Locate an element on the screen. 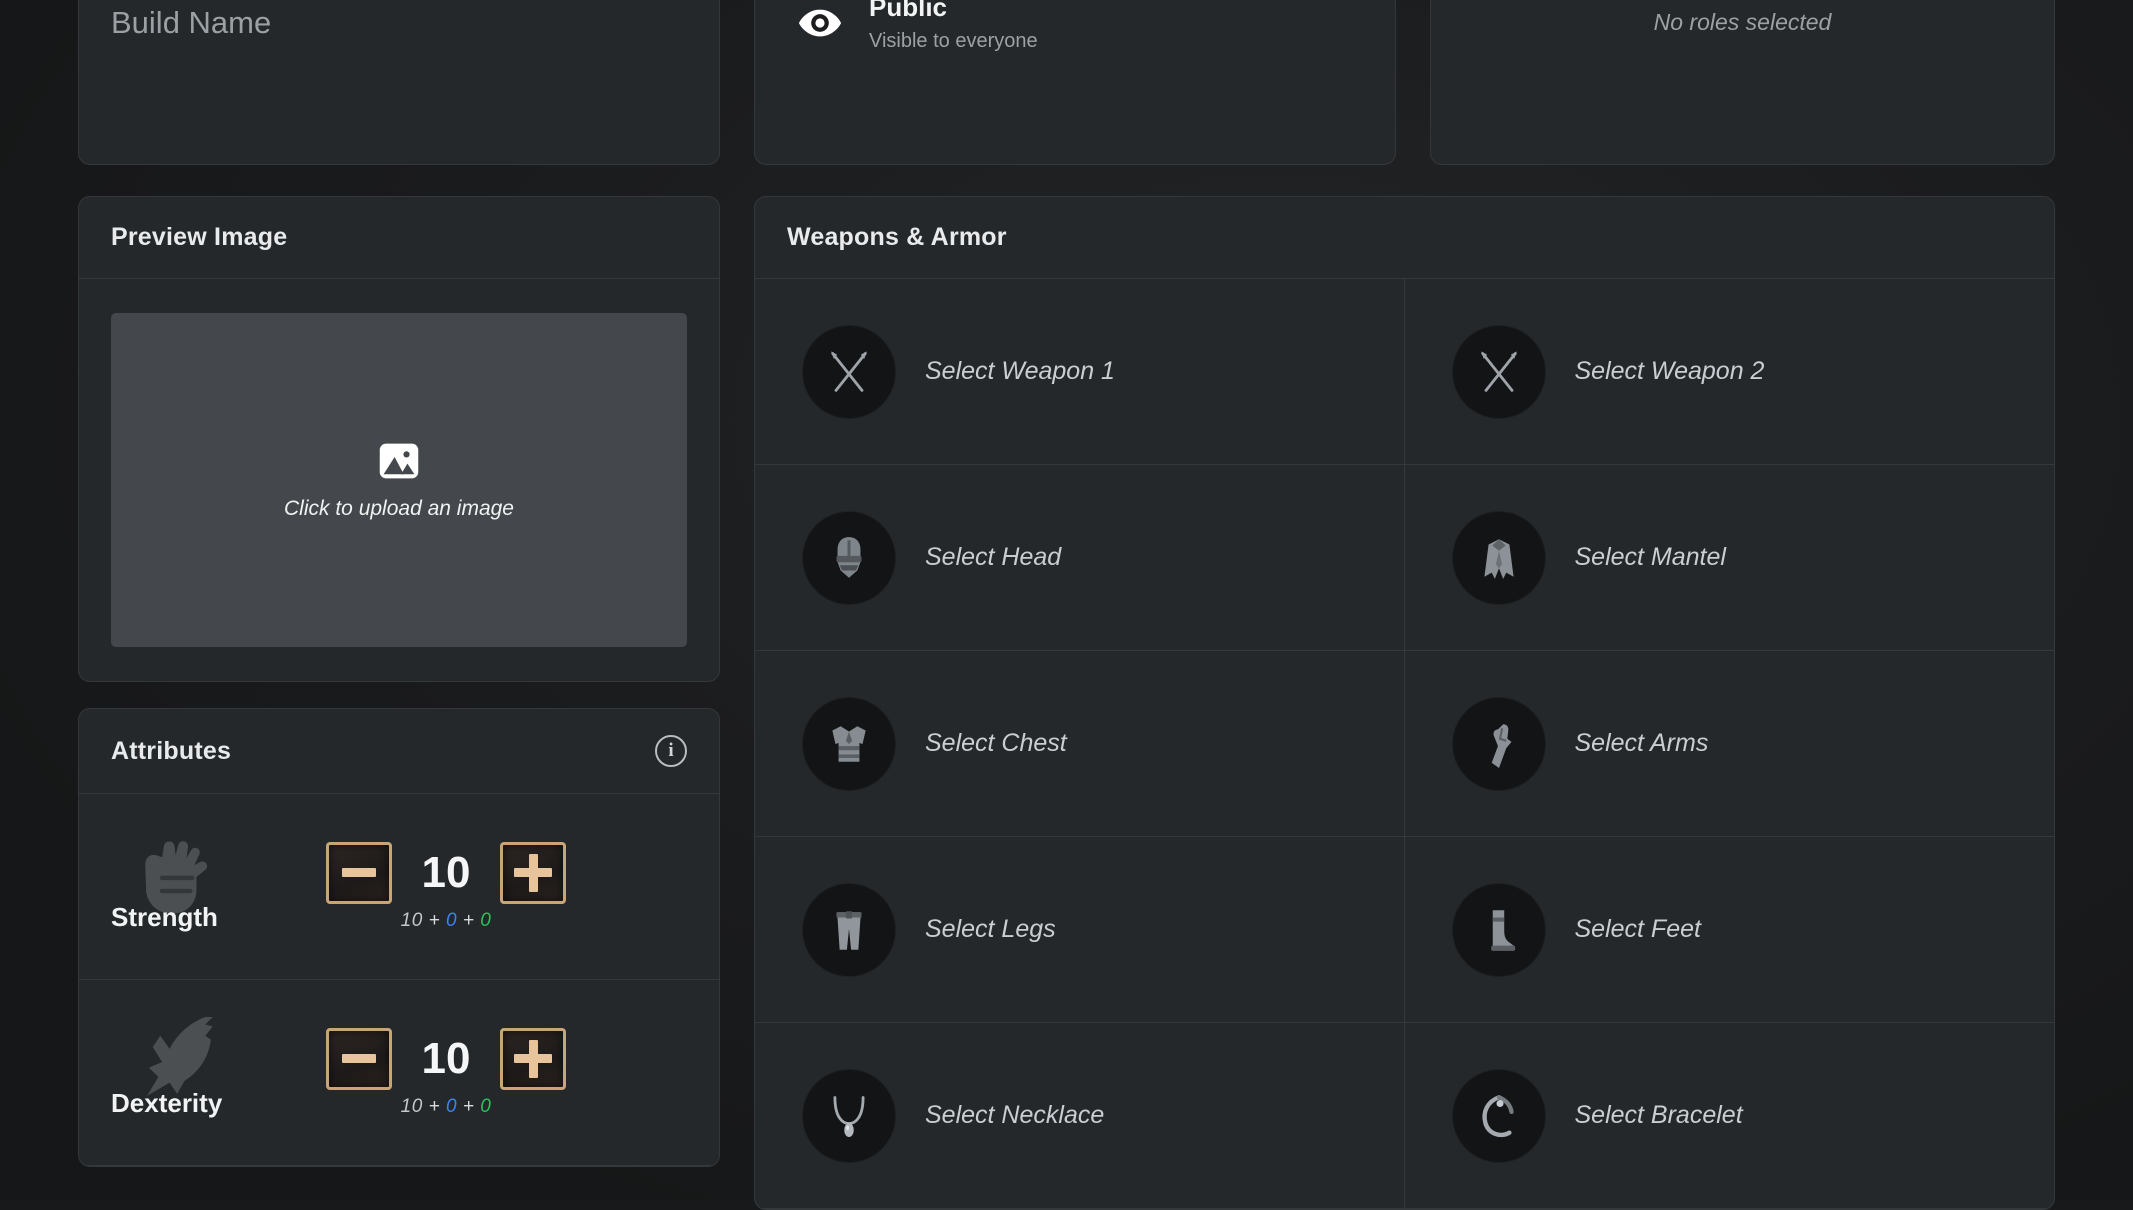  weapons-armor-header: Weapons & Armor is located at coordinates (1404, 238).